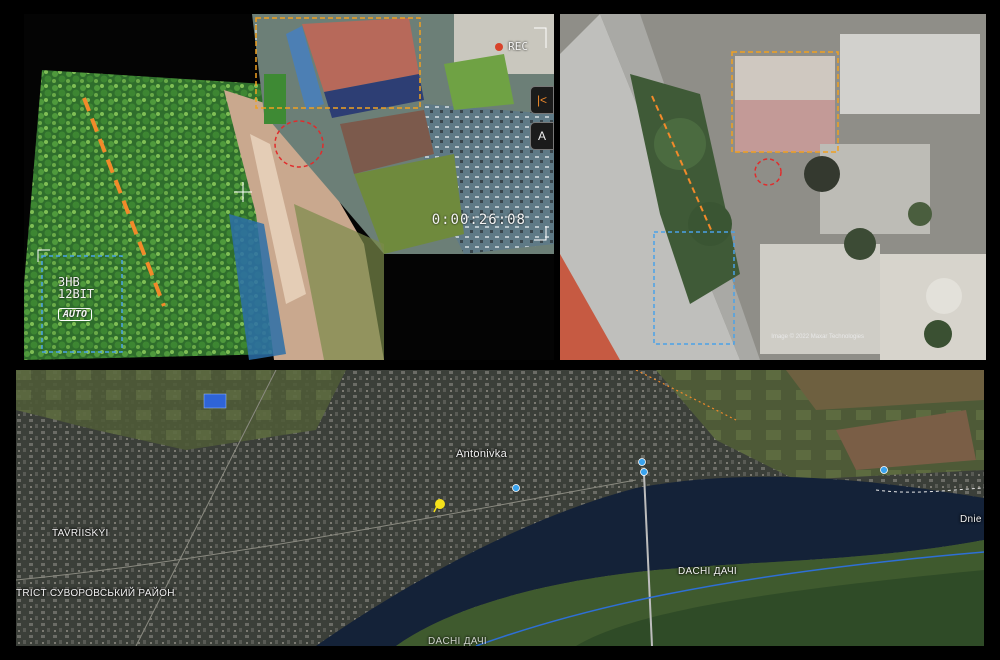 The width and height of the screenshot is (1000, 660). Describe the element at coordinates (707, 571) in the screenshot. I see `map-label-dachi: DACHI ДАЧІ` at that location.